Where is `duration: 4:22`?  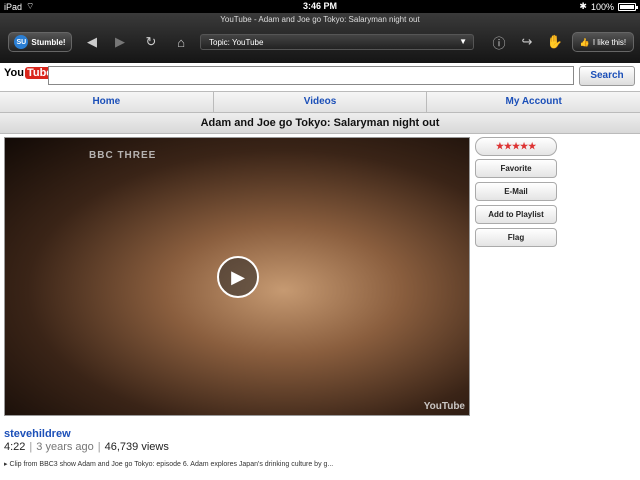
duration: 4:22 is located at coordinates (15, 447).